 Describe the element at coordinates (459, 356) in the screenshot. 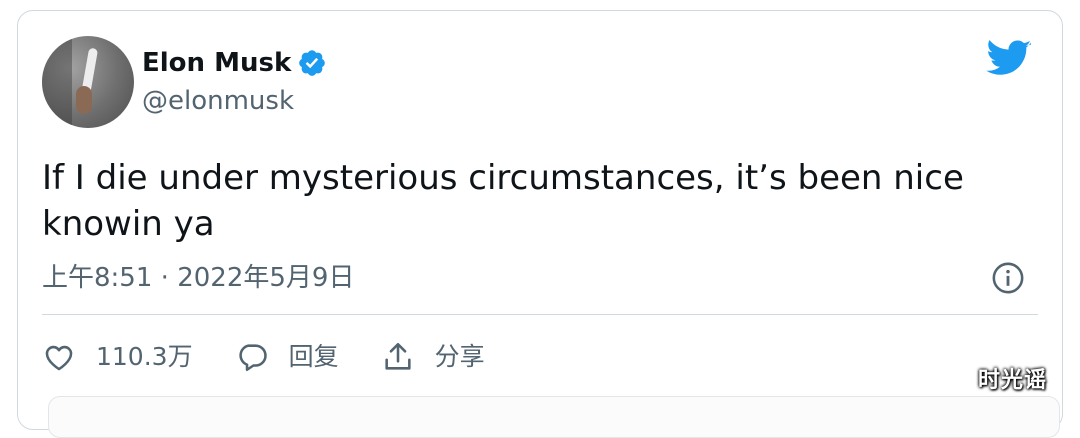

I see `share-label: 分享` at that location.